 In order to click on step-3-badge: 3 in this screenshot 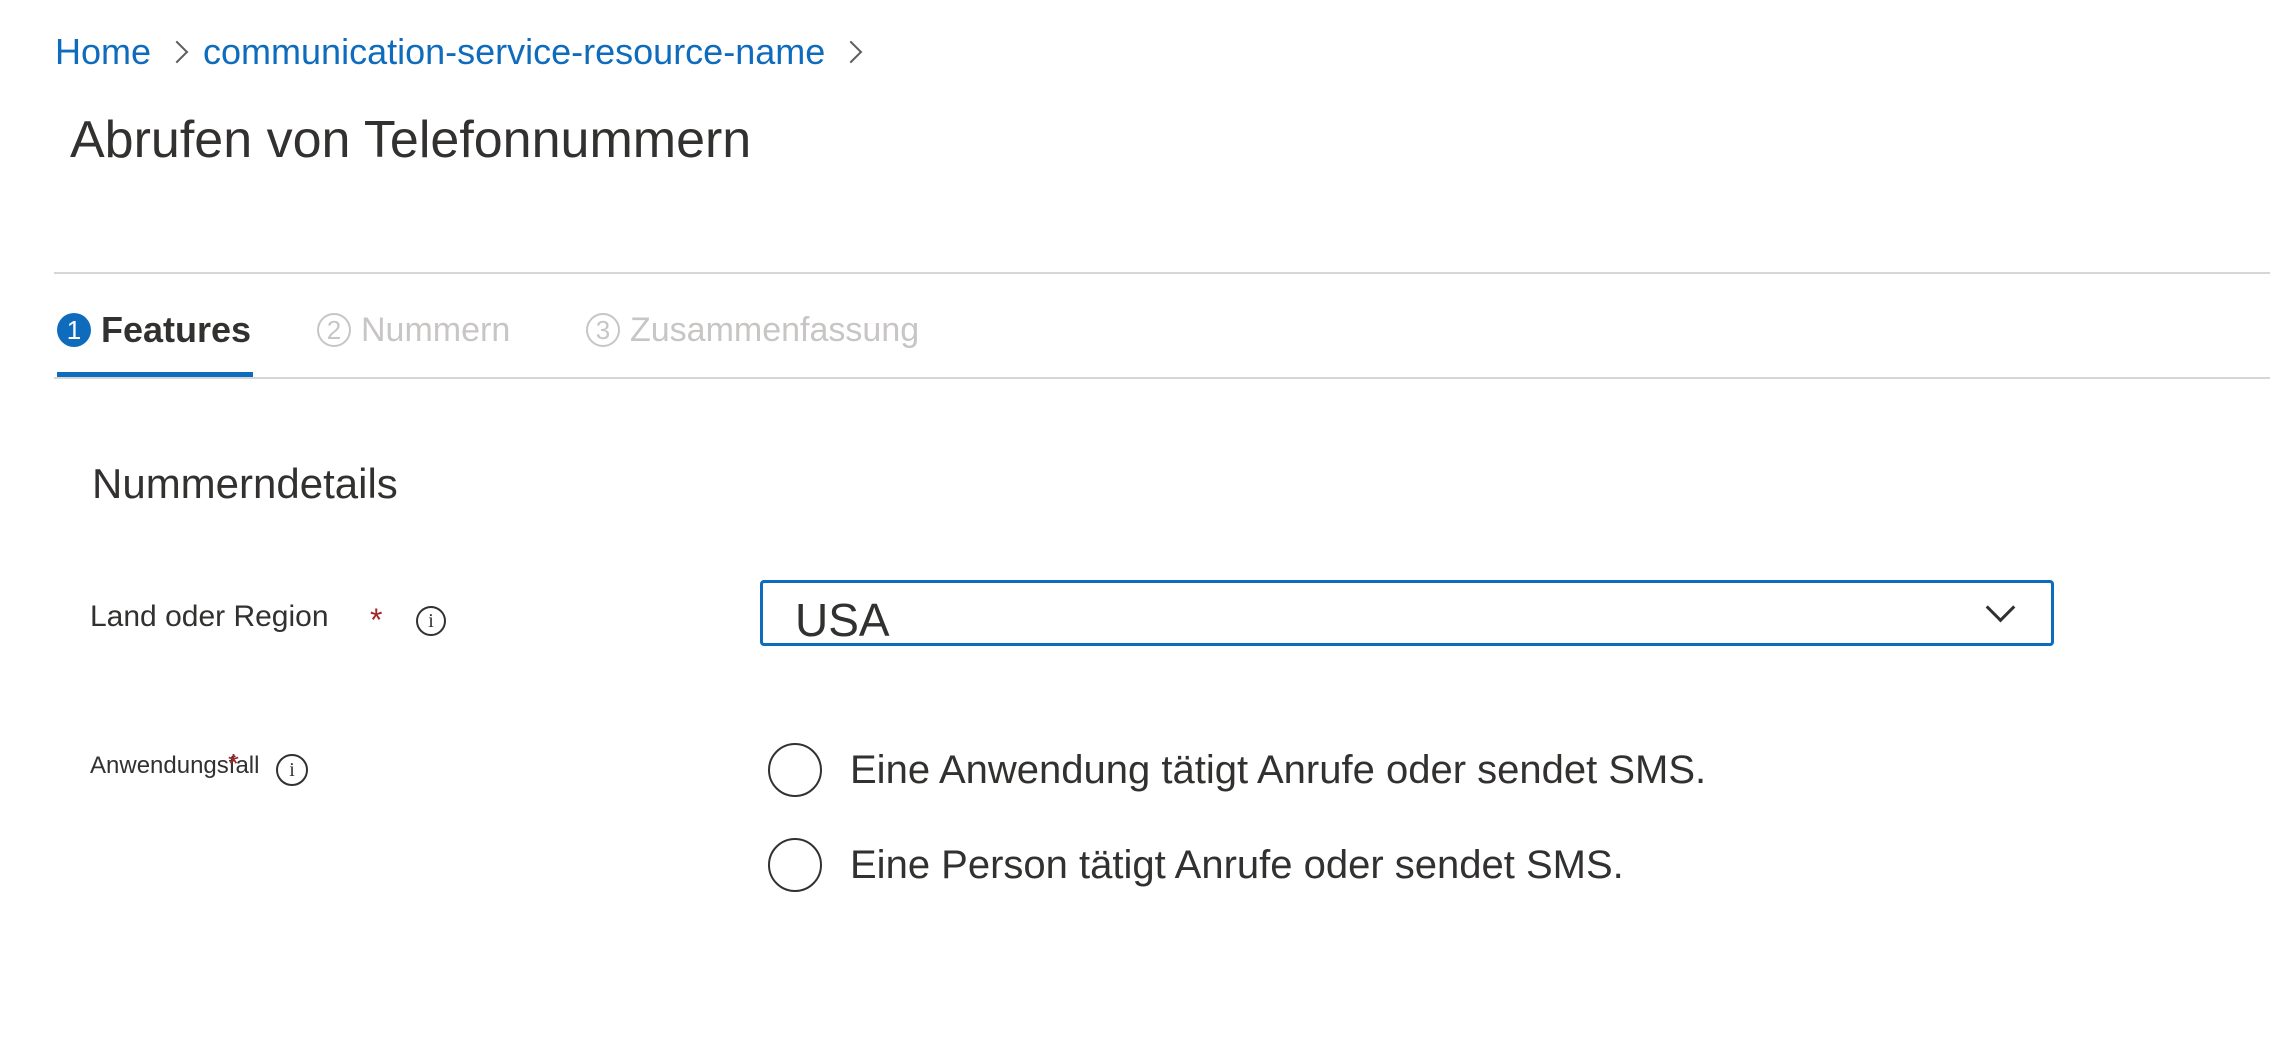, I will do `click(603, 330)`.